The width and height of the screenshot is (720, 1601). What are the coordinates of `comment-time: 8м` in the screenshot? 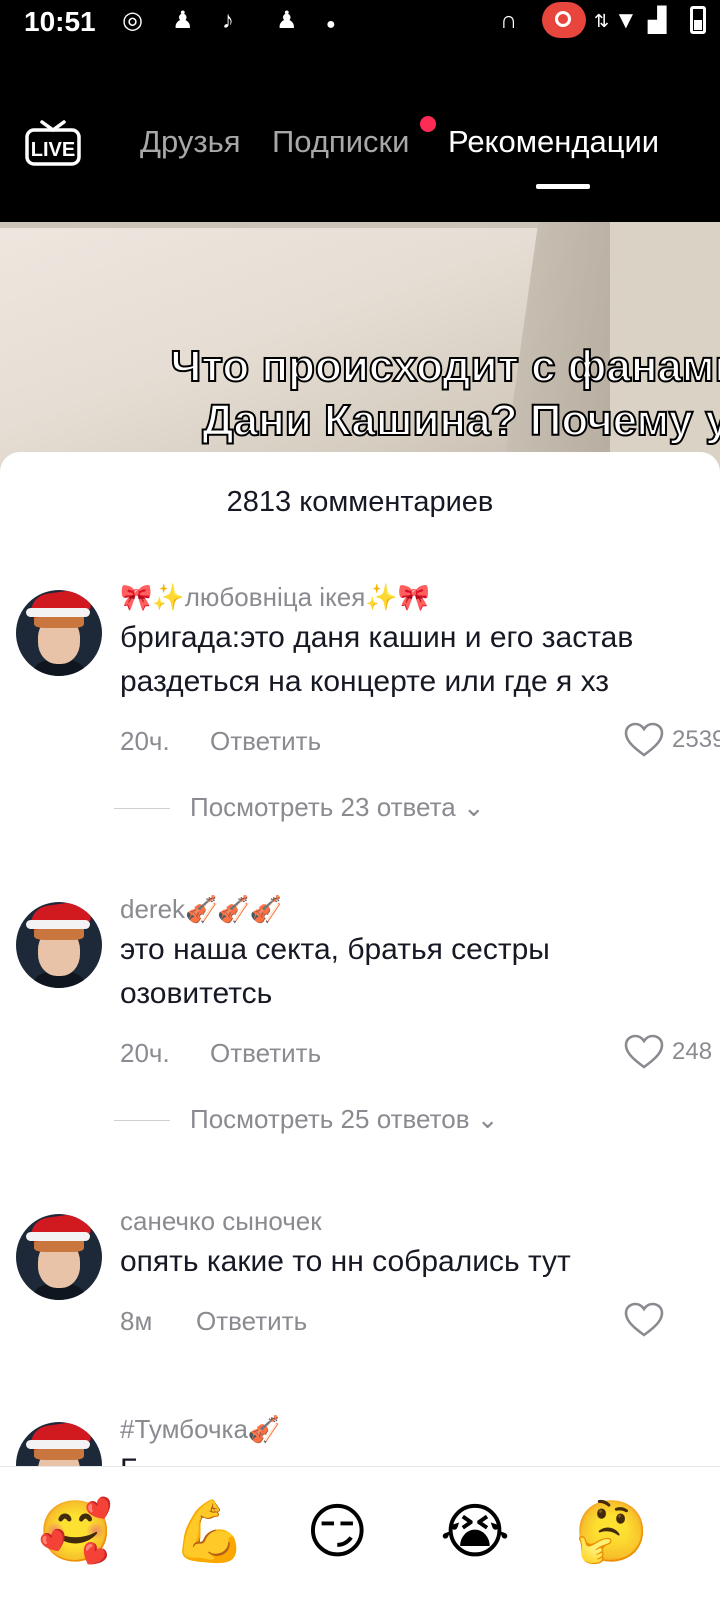 It's located at (136, 1321).